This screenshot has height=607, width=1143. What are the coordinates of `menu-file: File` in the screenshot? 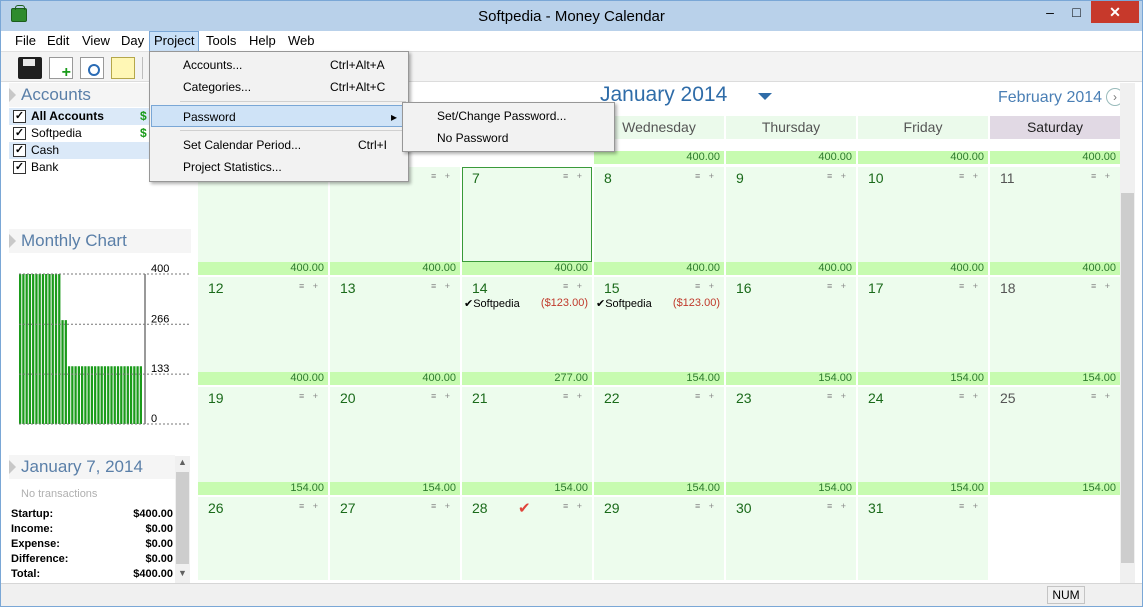 It's located at (25, 41).